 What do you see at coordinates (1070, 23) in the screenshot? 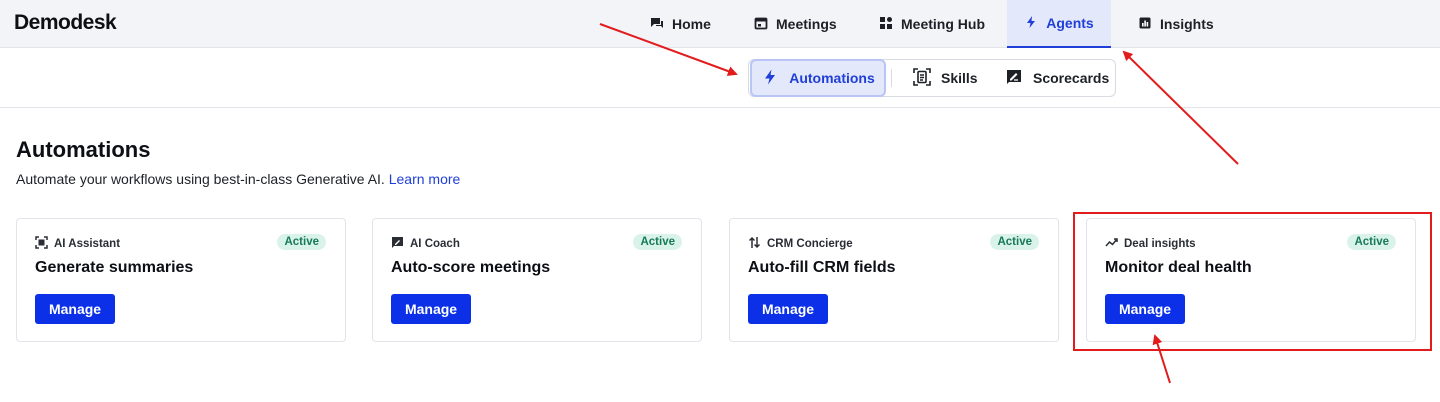
I see `nav-item-label: Agents` at bounding box center [1070, 23].